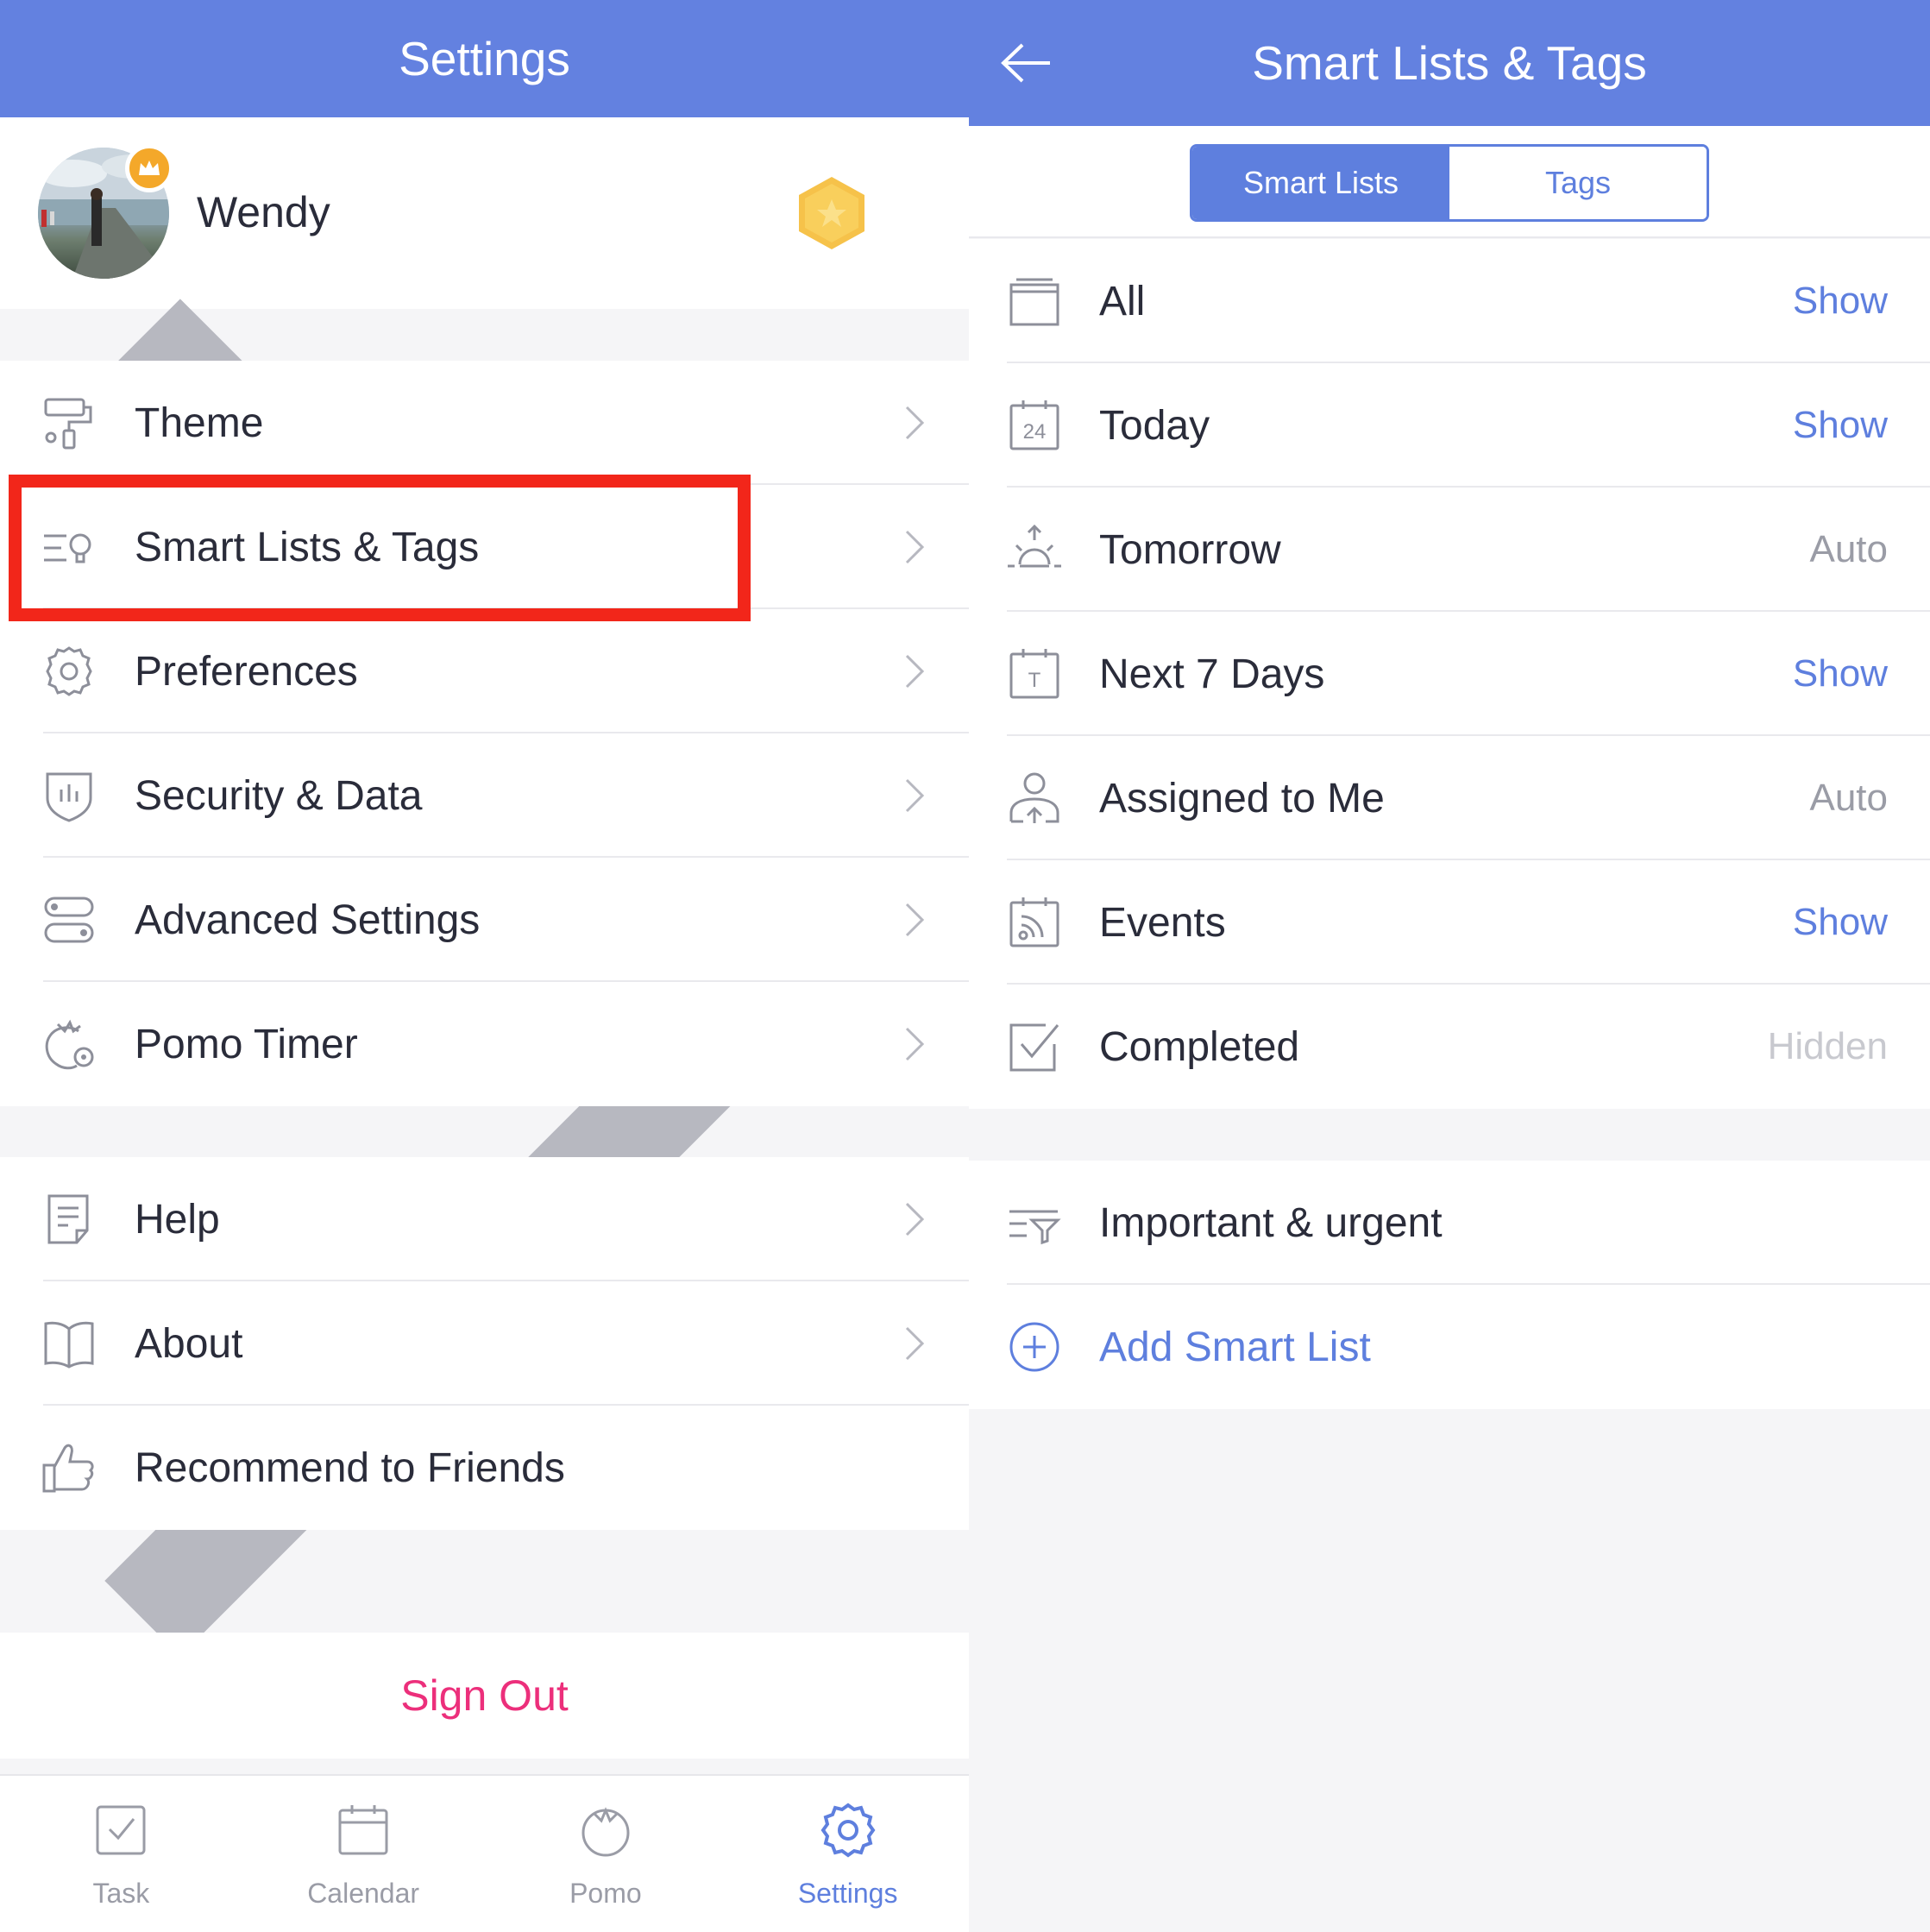  What do you see at coordinates (69, 1044) in the screenshot?
I see `tomato-gear-icon` at bounding box center [69, 1044].